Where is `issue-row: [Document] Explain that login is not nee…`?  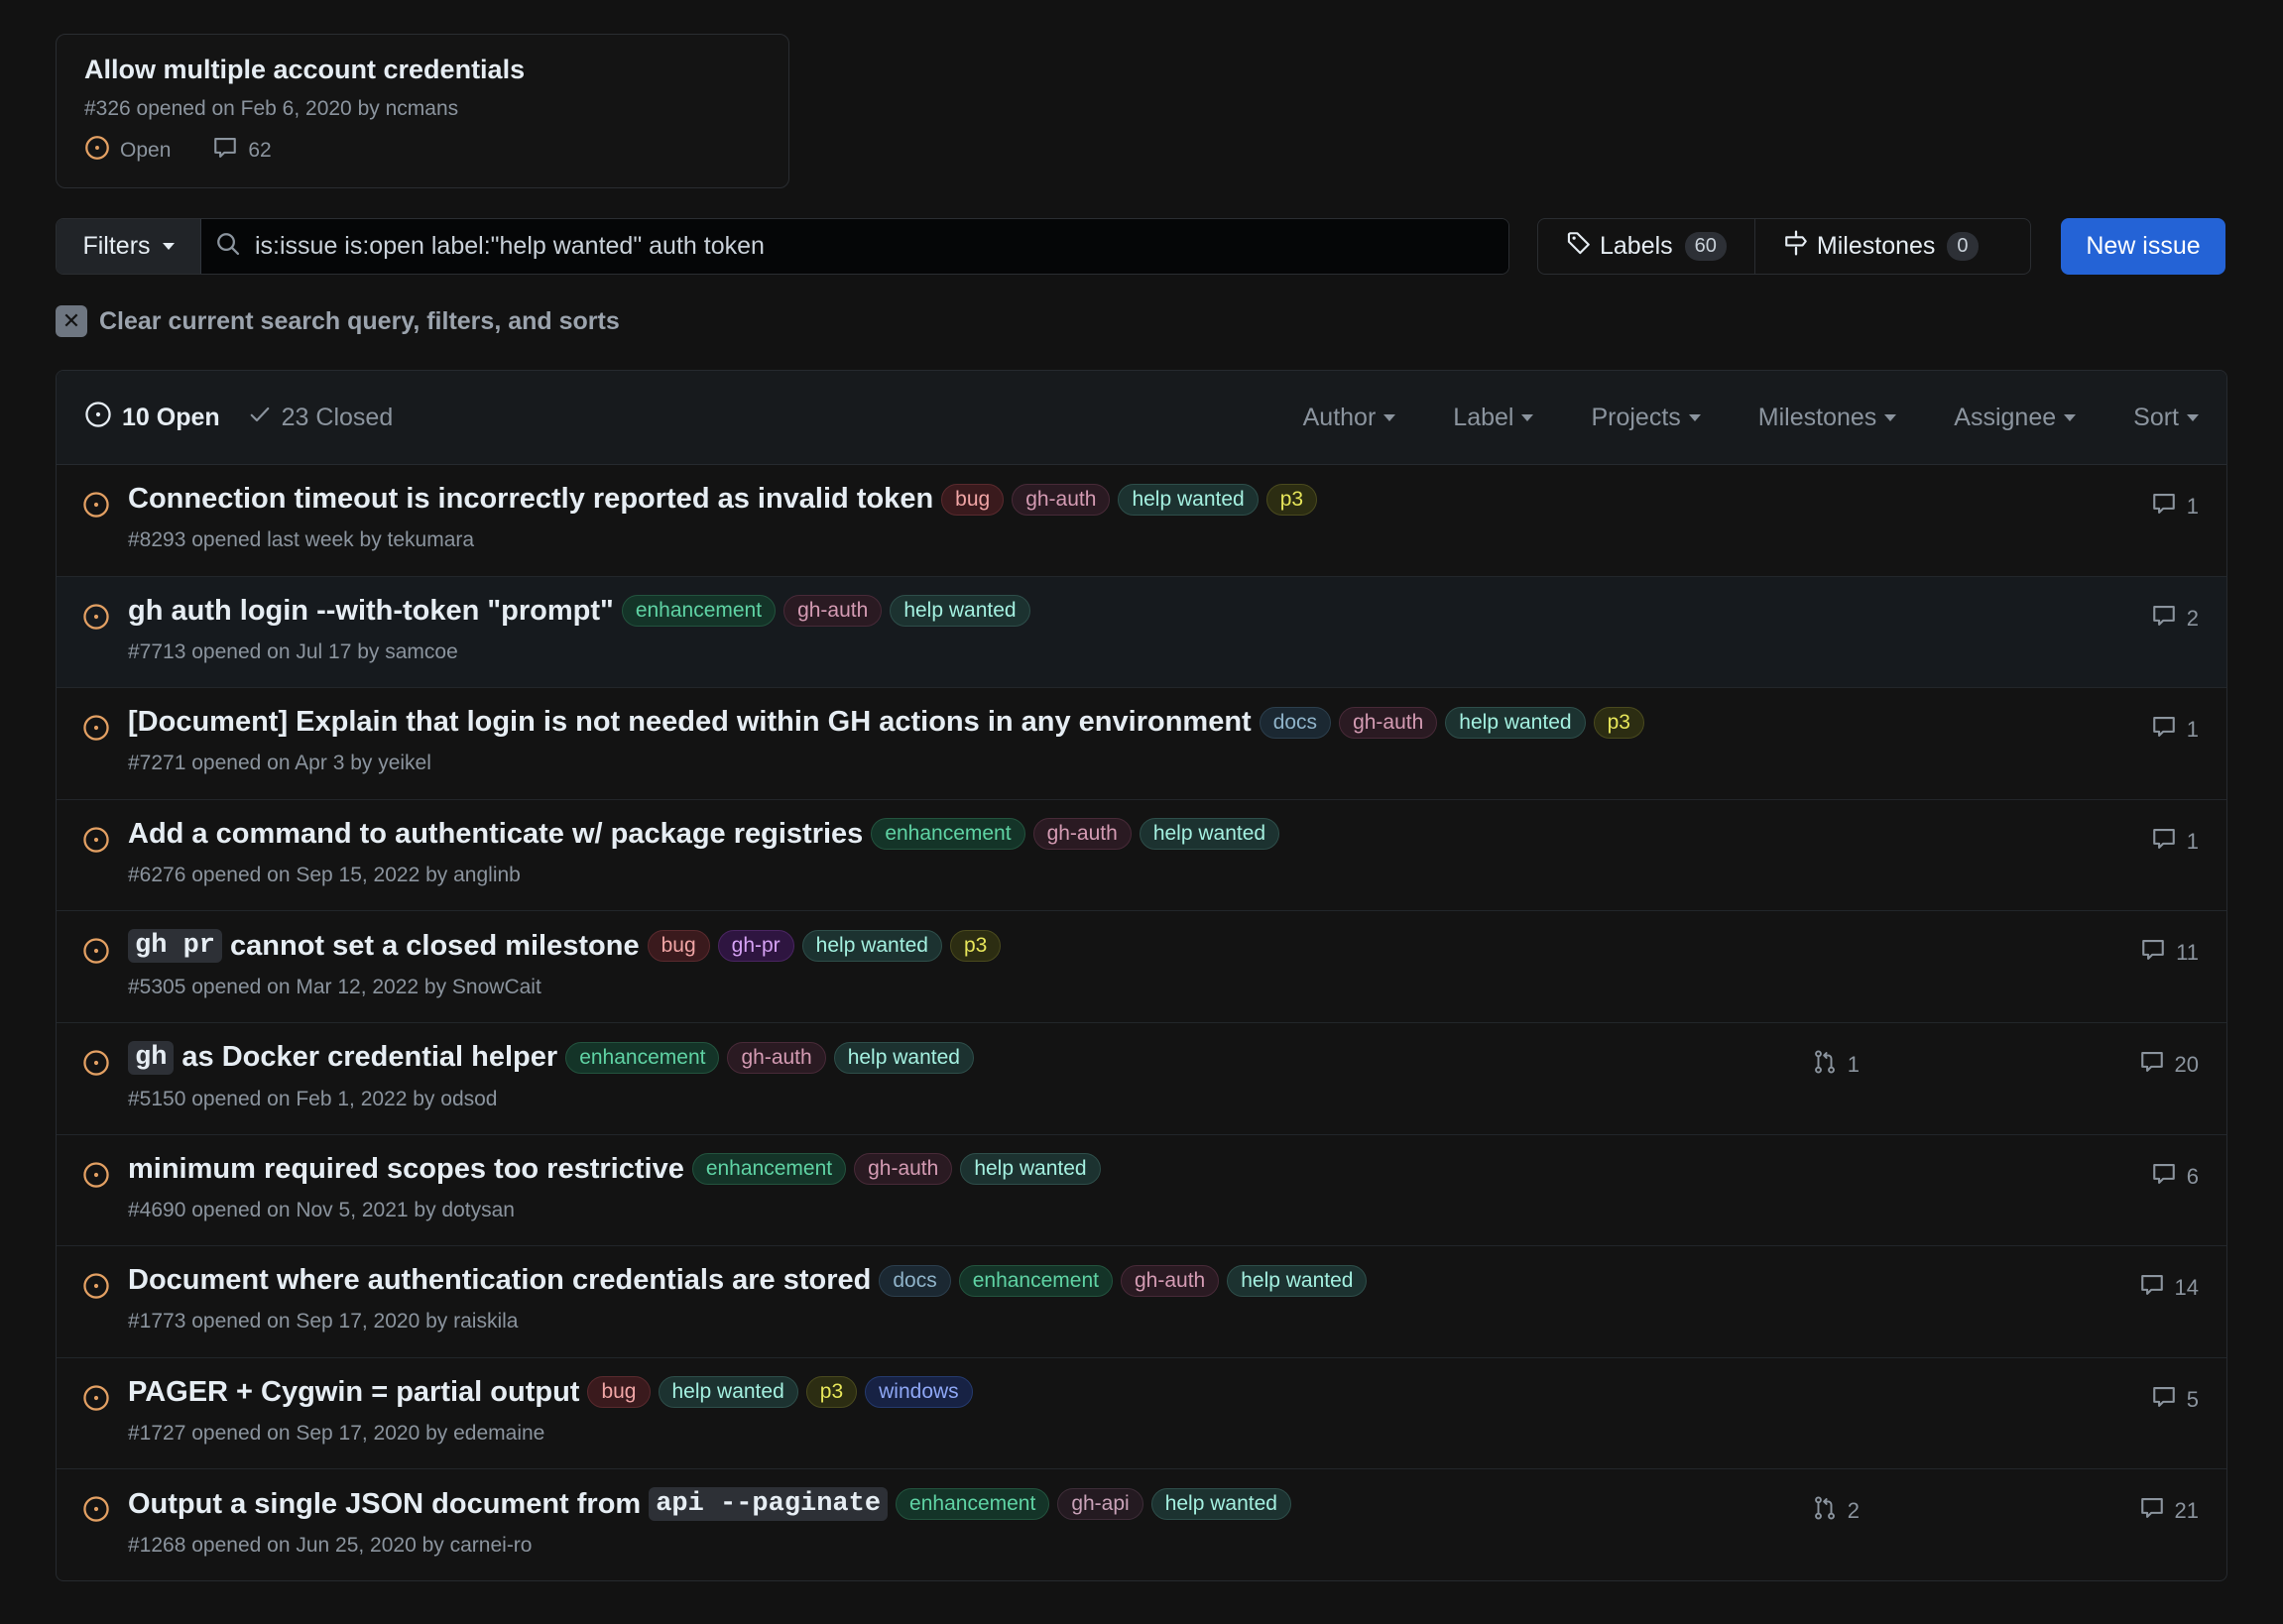
issue-row: [Document] Explain that login is not nee… is located at coordinates (1141, 744).